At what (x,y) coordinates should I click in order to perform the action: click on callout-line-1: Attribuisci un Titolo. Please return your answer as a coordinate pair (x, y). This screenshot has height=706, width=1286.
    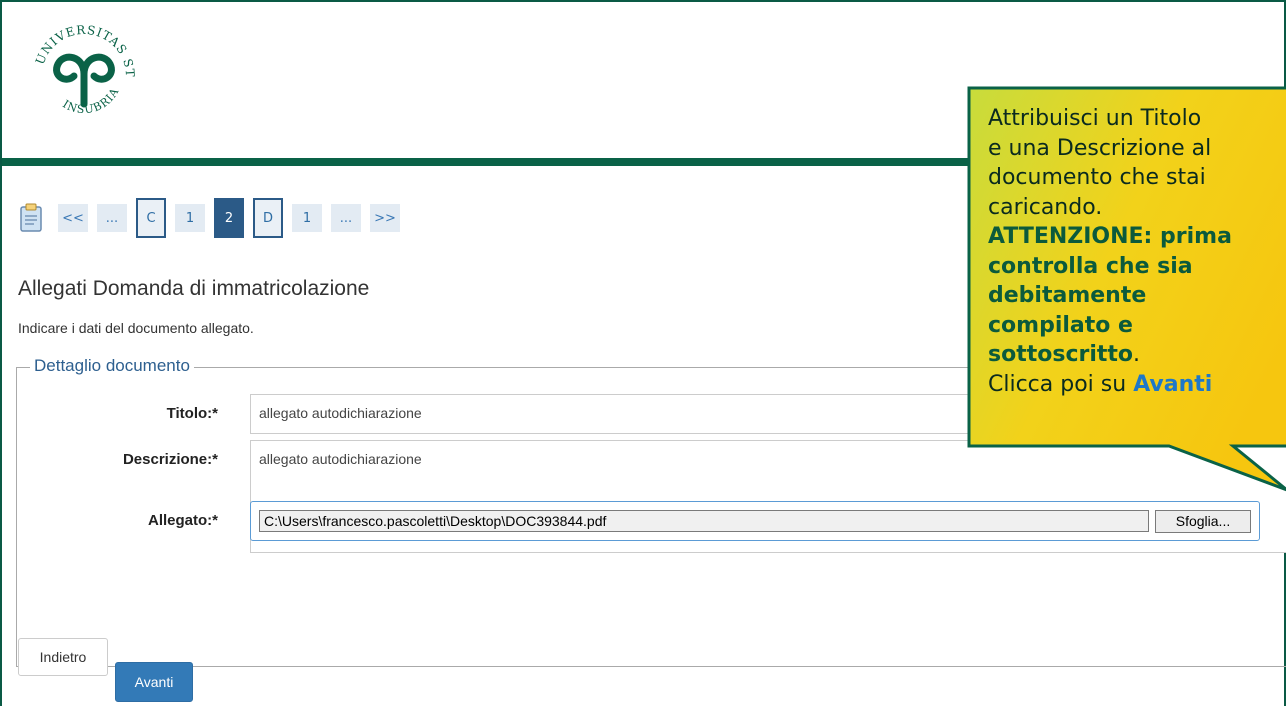
    Looking at the image, I should click on (1095, 118).